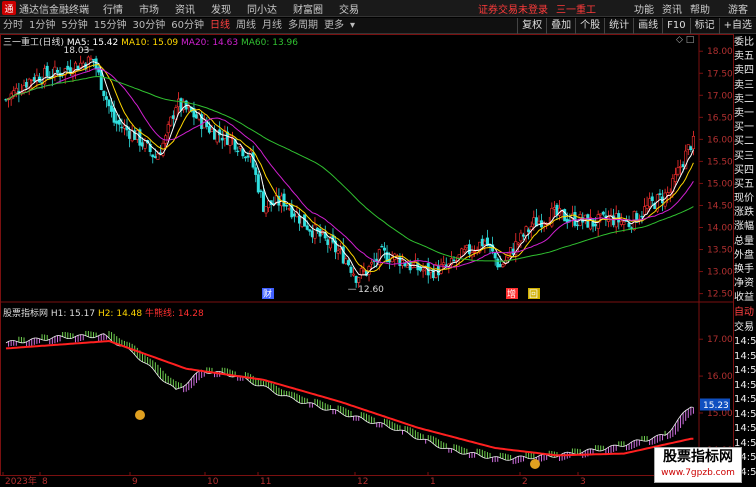  Describe the element at coordinates (210, 43) in the screenshot. I see `ma20-label: MA20: 14.63` at that location.